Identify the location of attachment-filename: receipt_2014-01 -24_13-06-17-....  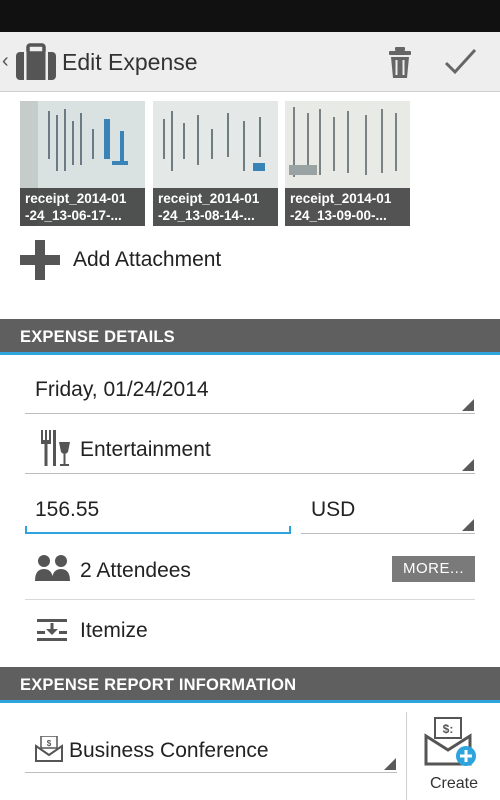
(82, 207).